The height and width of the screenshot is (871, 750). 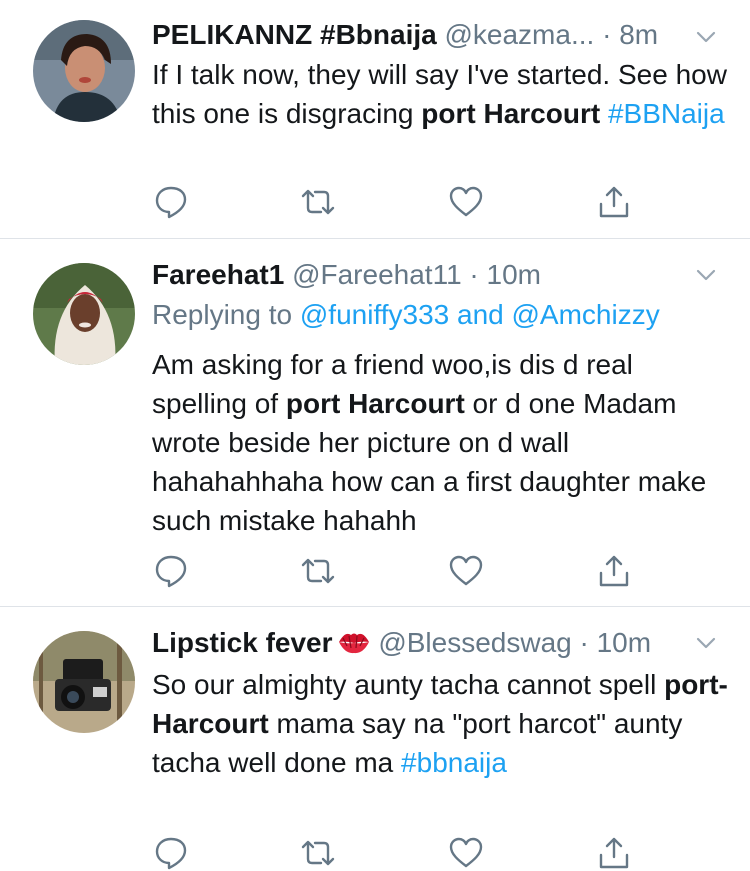 What do you see at coordinates (294, 34) in the screenshot?
I see `display-name: PELIKANNZ #Bbnaija` at bounding box center [294, 34].